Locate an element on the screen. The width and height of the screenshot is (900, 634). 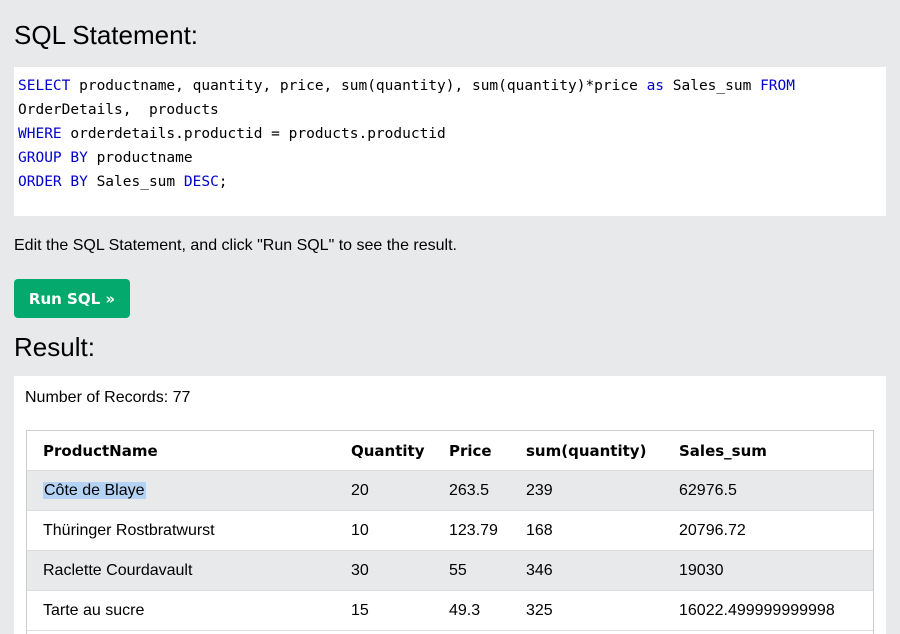
table-cell: 49.3 is located at coordinates (464, 611).